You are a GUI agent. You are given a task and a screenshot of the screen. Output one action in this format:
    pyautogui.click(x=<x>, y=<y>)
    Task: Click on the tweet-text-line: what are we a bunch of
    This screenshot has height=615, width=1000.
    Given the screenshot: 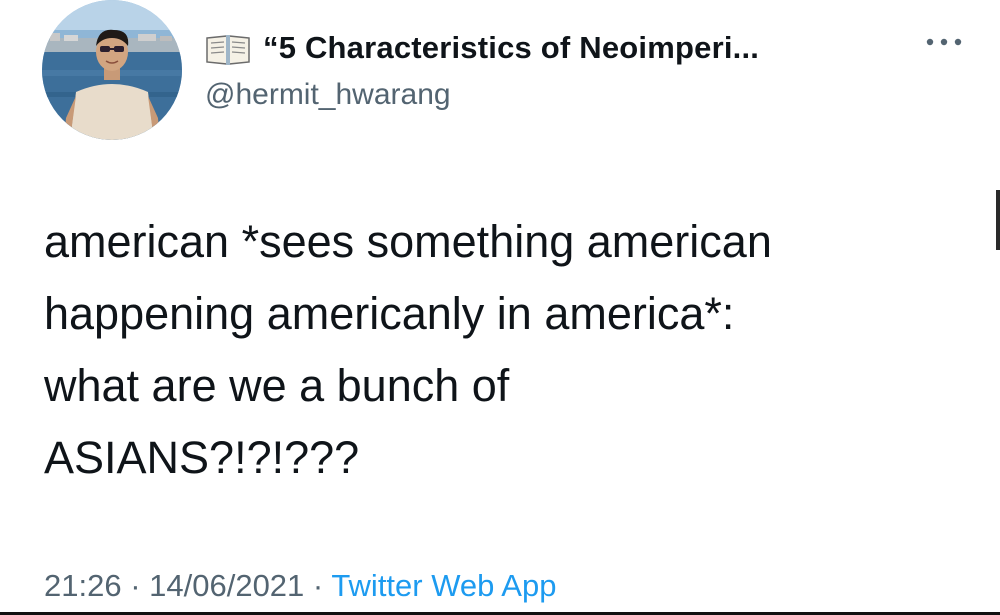 What is the action you would take?
    pyautogui.click(x=277, y=385)
    